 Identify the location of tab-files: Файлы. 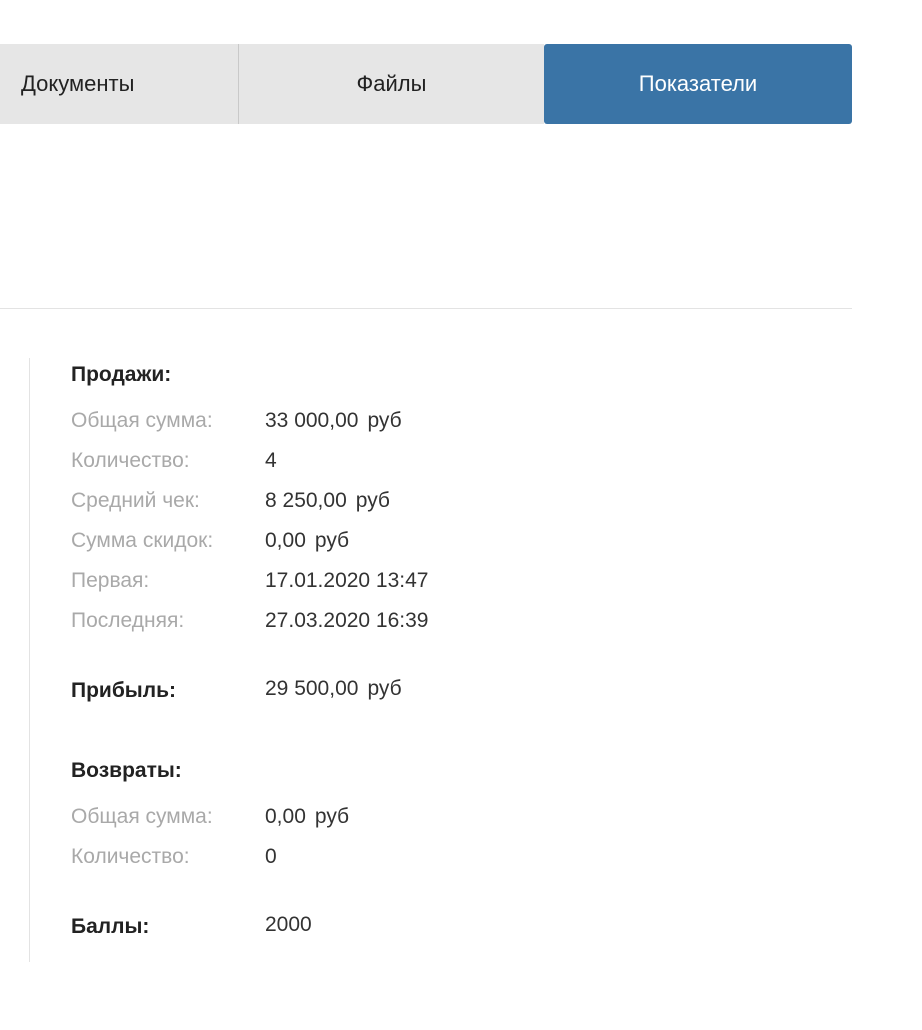
(391, 84).